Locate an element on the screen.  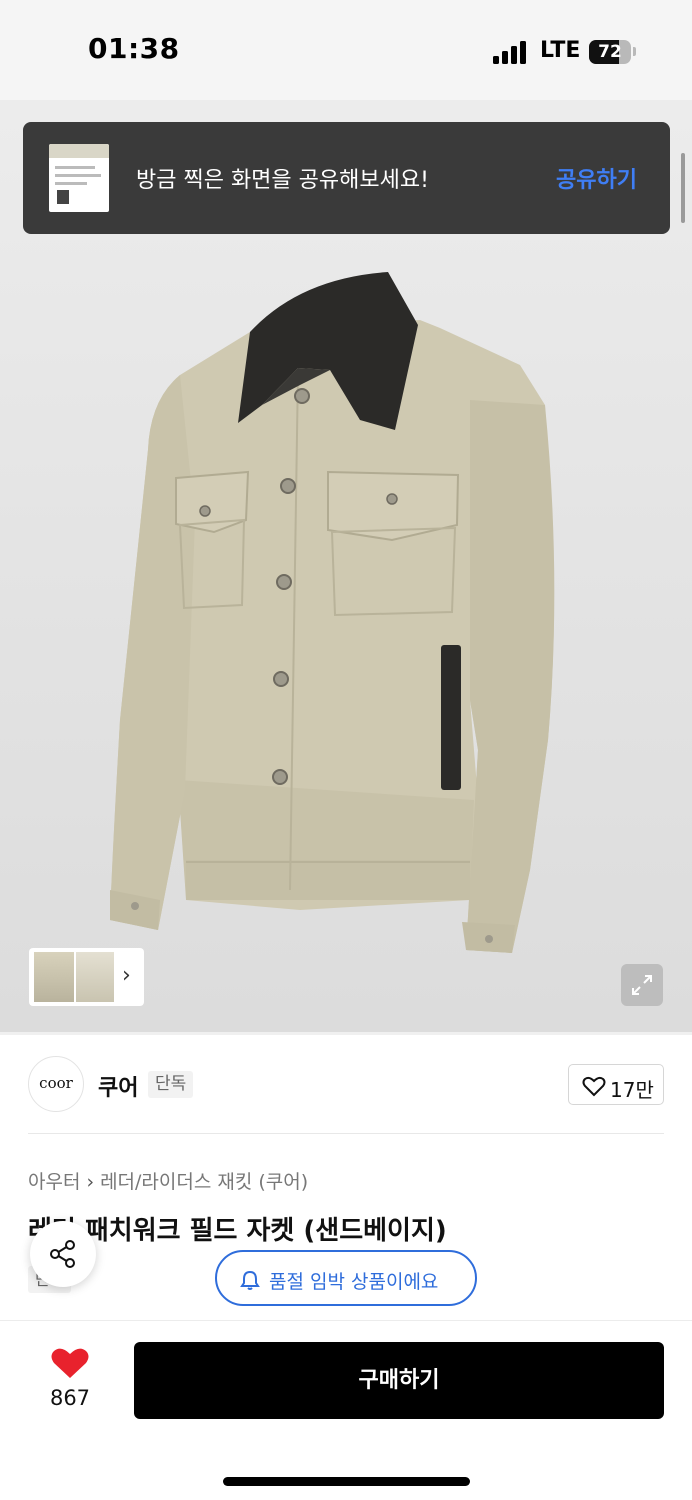
exclusive-badge: 단독 is located at coordinates (171, 1084).